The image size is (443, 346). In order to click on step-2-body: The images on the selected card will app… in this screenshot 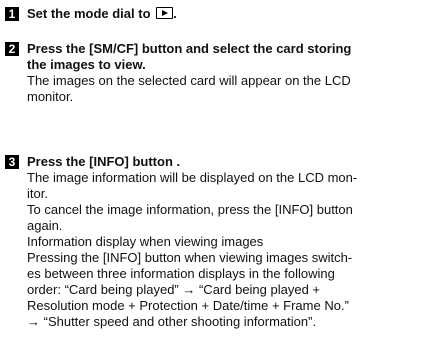, I will do `click(235, 89)`.